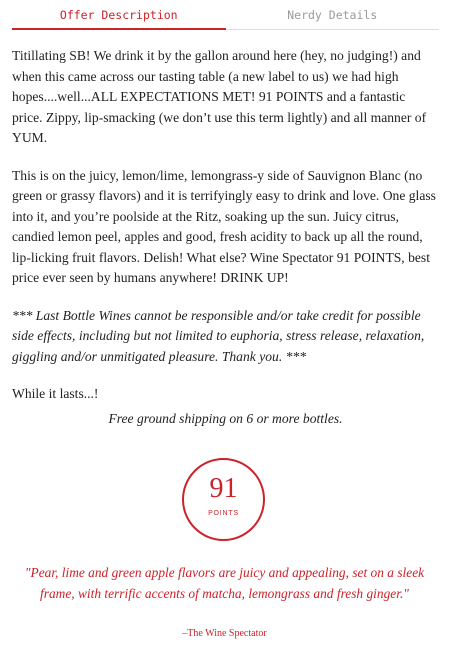 This screenshot has height=648, width=449. Describe the element at coordinates (332, 15) in the screenshot. I see `tab-nerdy-details: Nerdy Details` at that location.